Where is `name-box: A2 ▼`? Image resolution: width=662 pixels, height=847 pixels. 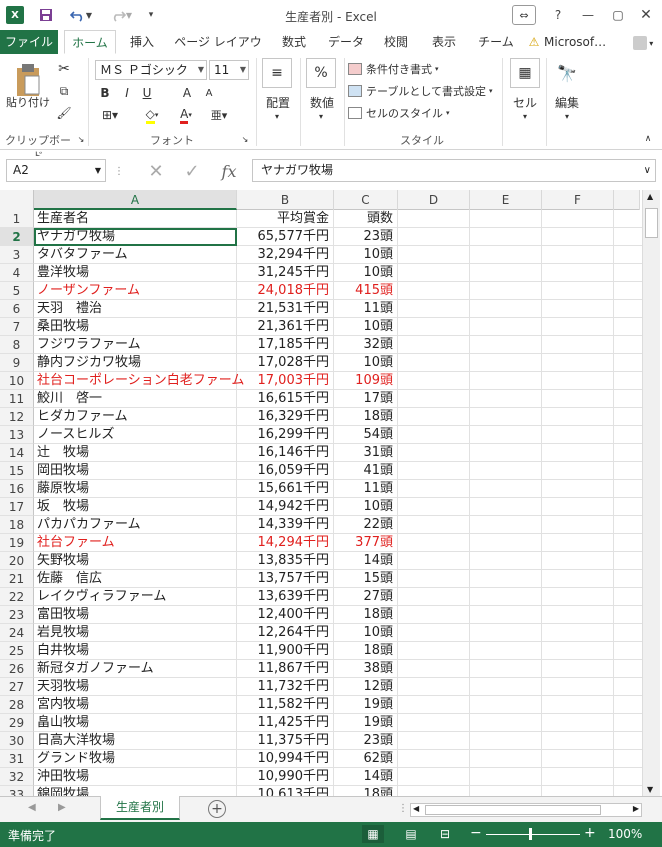 name-box: A2 ▼ is located at coordinates (56, 170).